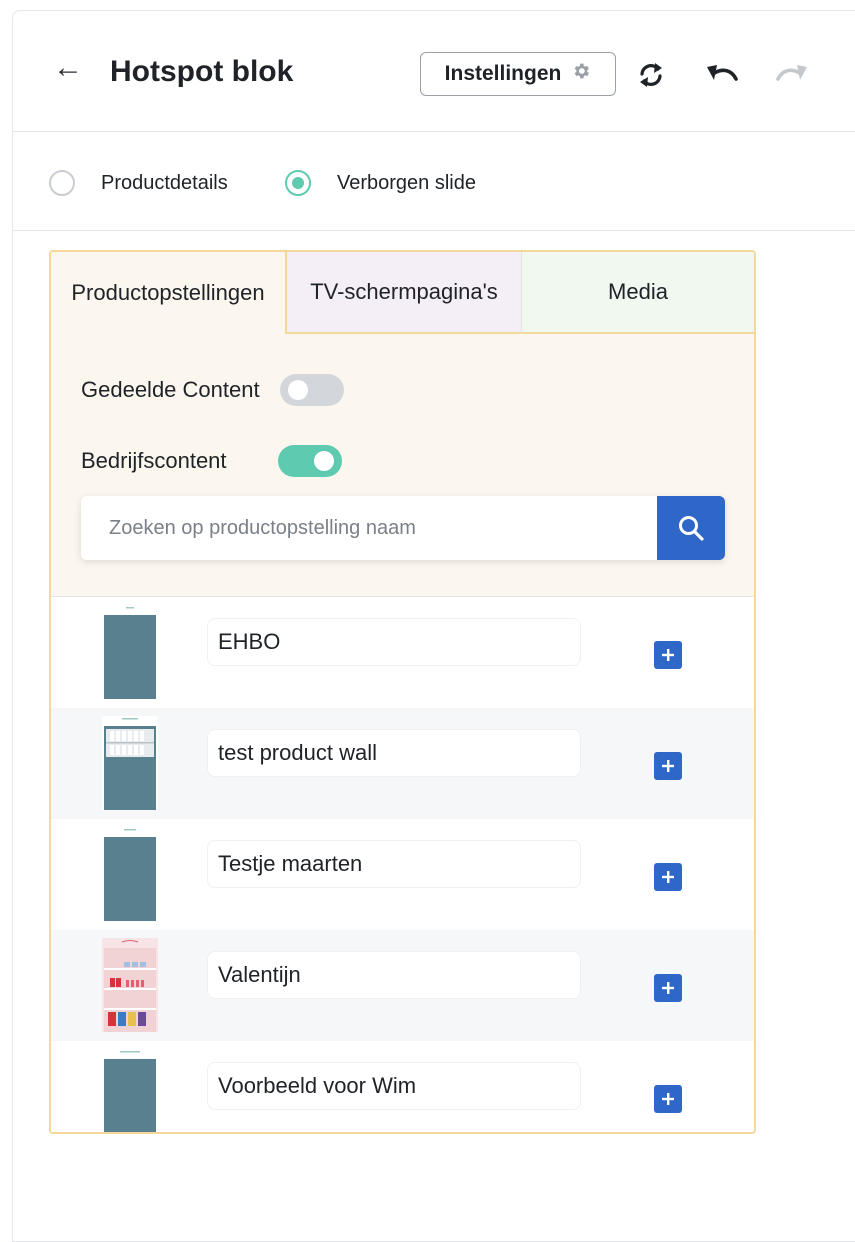 This screenshot has width=855, height=1242. I want to click on company-content-label: Bedrijfscontent, so click(154, 460).